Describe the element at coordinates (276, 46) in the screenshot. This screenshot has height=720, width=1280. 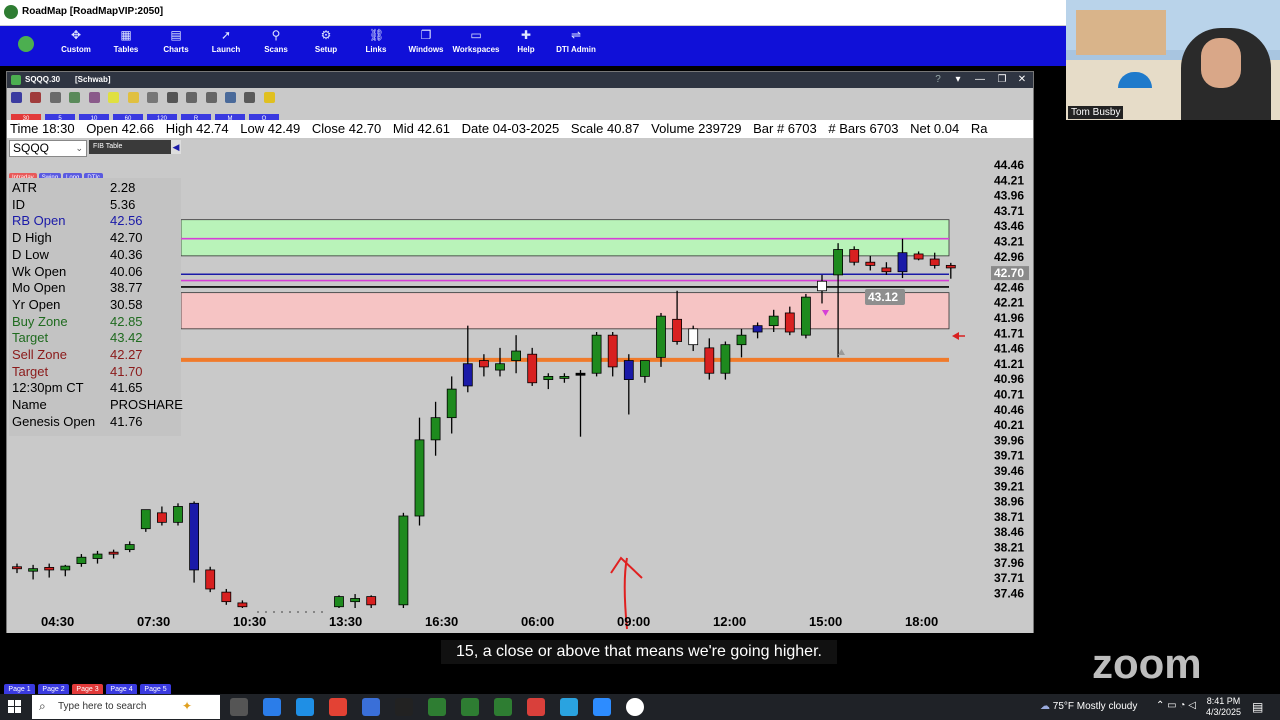
I see `ribbon-scans-button: ⚲ Scans` at that location.